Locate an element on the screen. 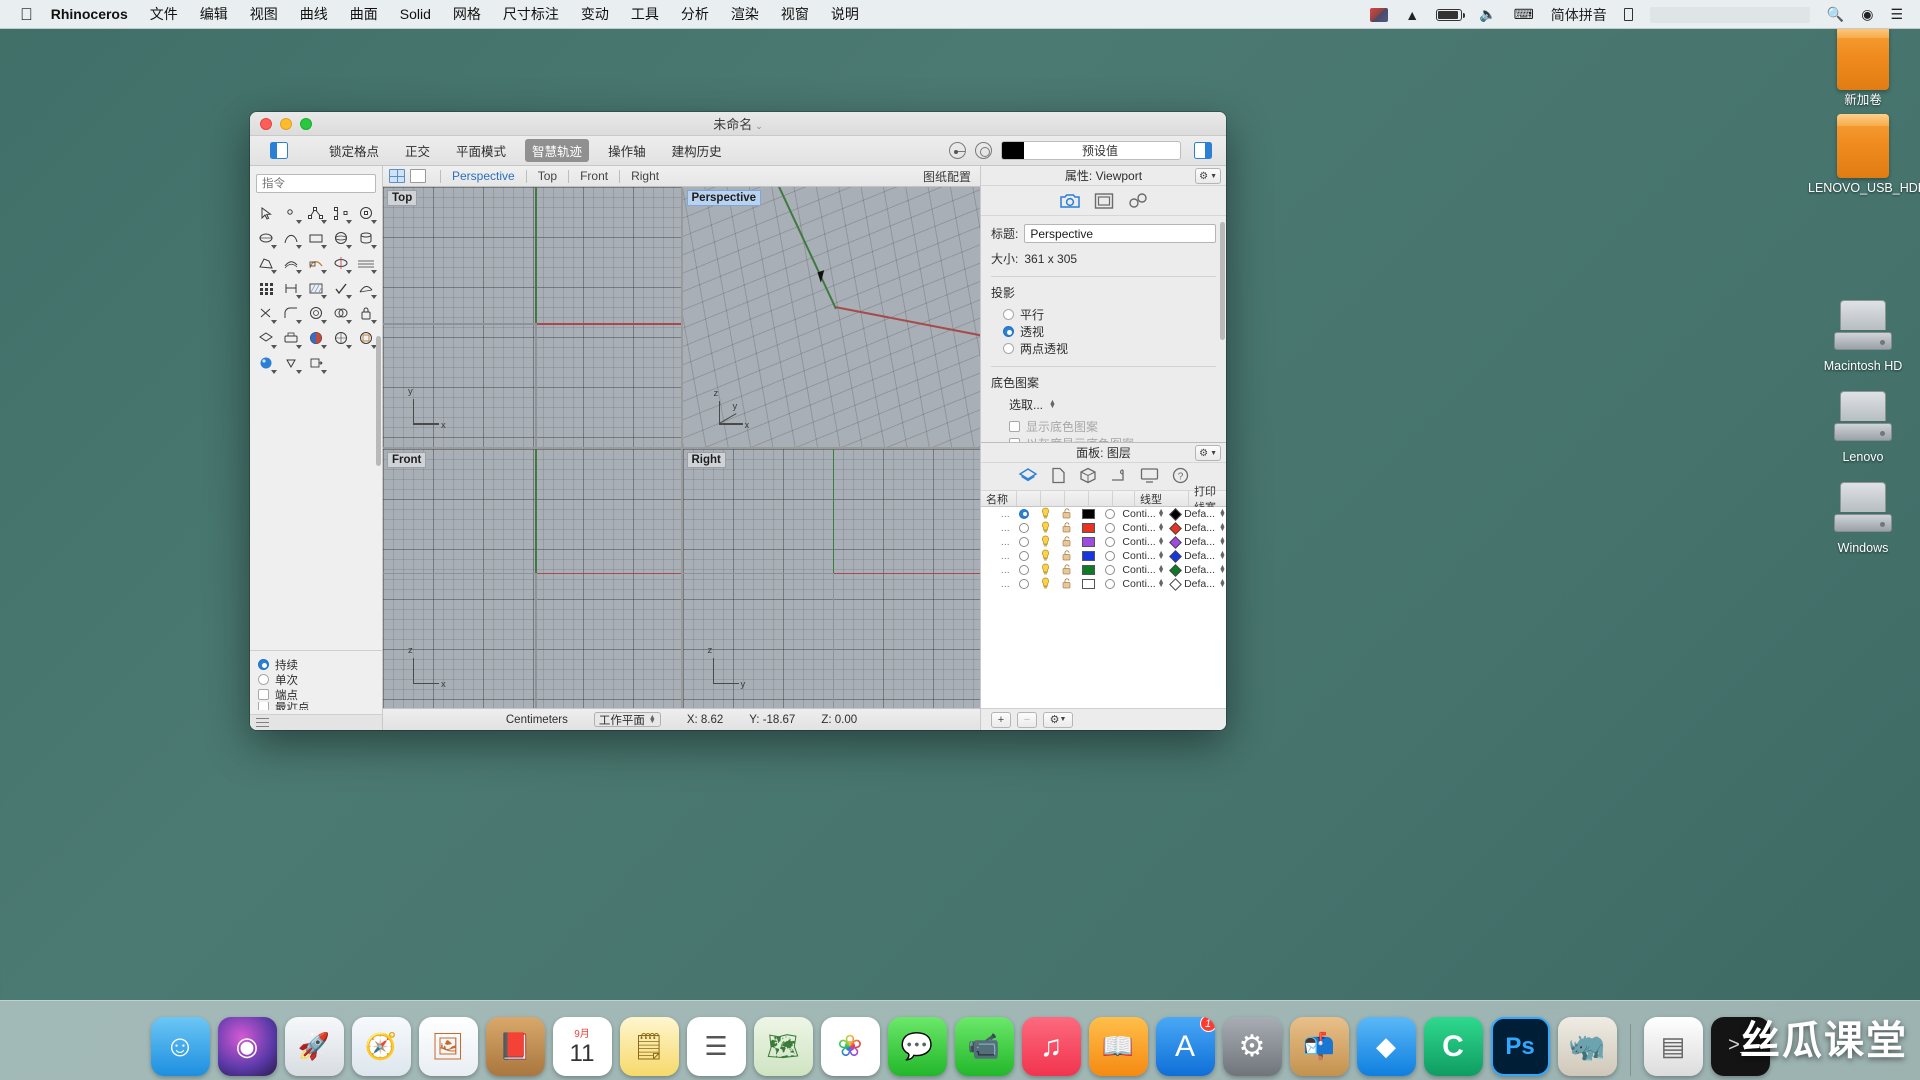 This screenshot has width=1920, height=1080. dock-item-safari: 🧭 is located at coordinates (381, 1046).